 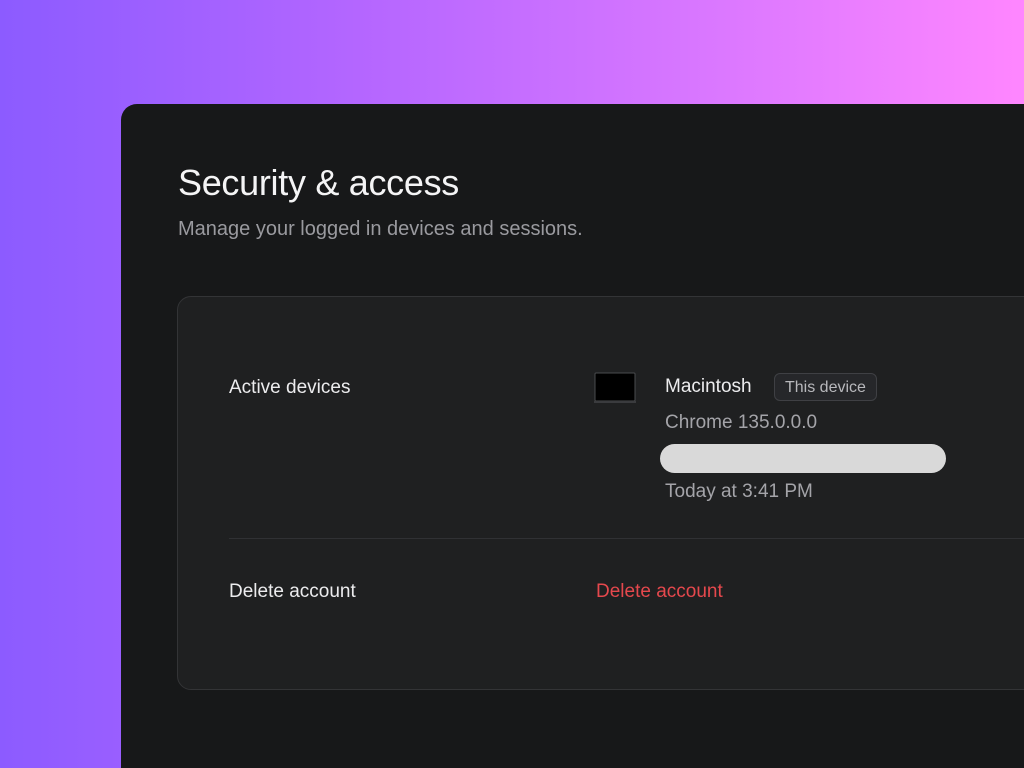 What do you see at coordinates (803, 458) in the screenshot?
I see `redacted-location` at bounding box center [803, 458].